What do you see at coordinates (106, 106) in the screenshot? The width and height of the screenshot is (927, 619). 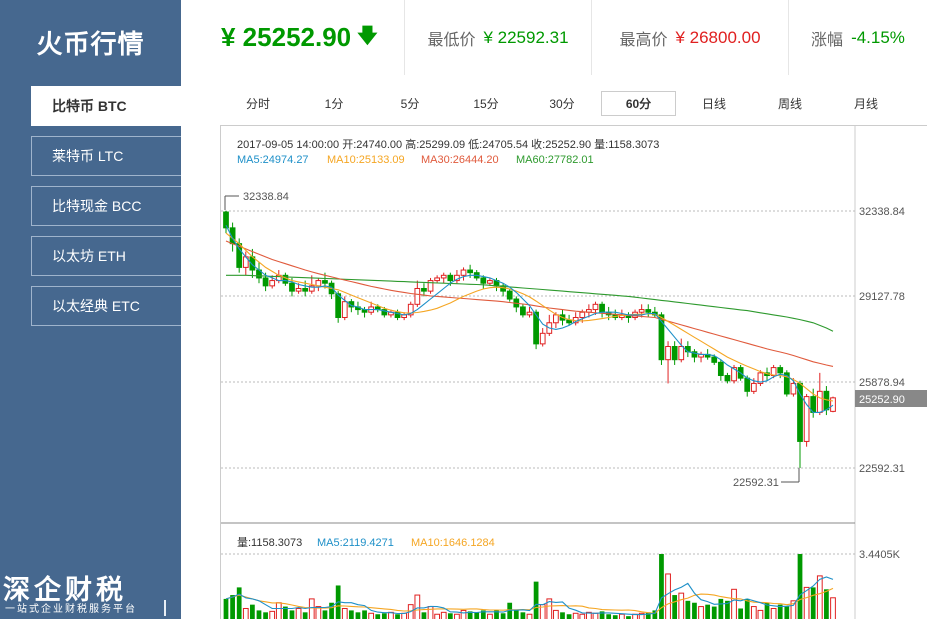 I see `coin-item-btc: 比特币 BTC` at bounding box center [106, 106].